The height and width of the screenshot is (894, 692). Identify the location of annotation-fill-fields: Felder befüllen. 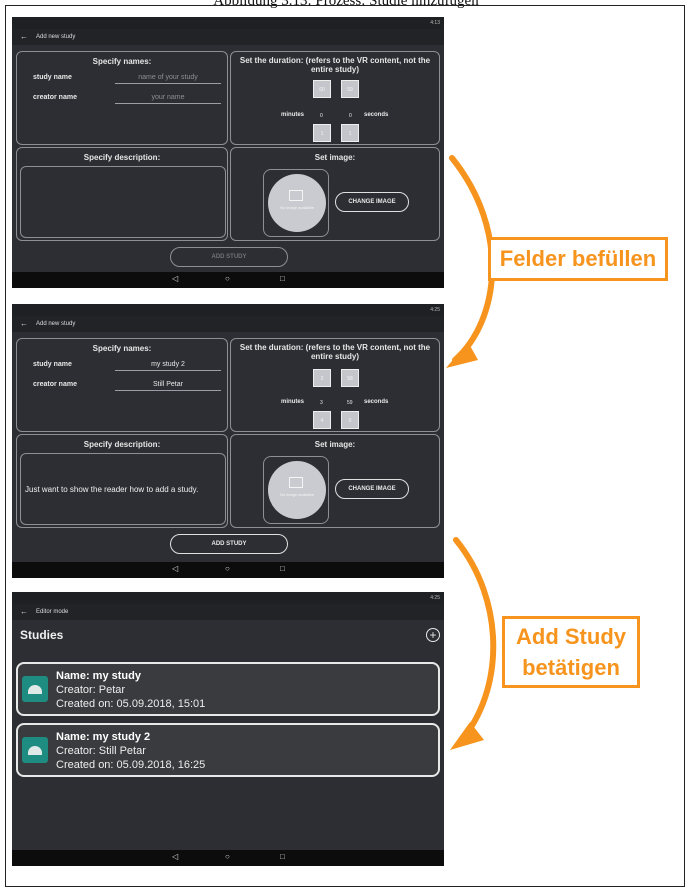
(578, 259).